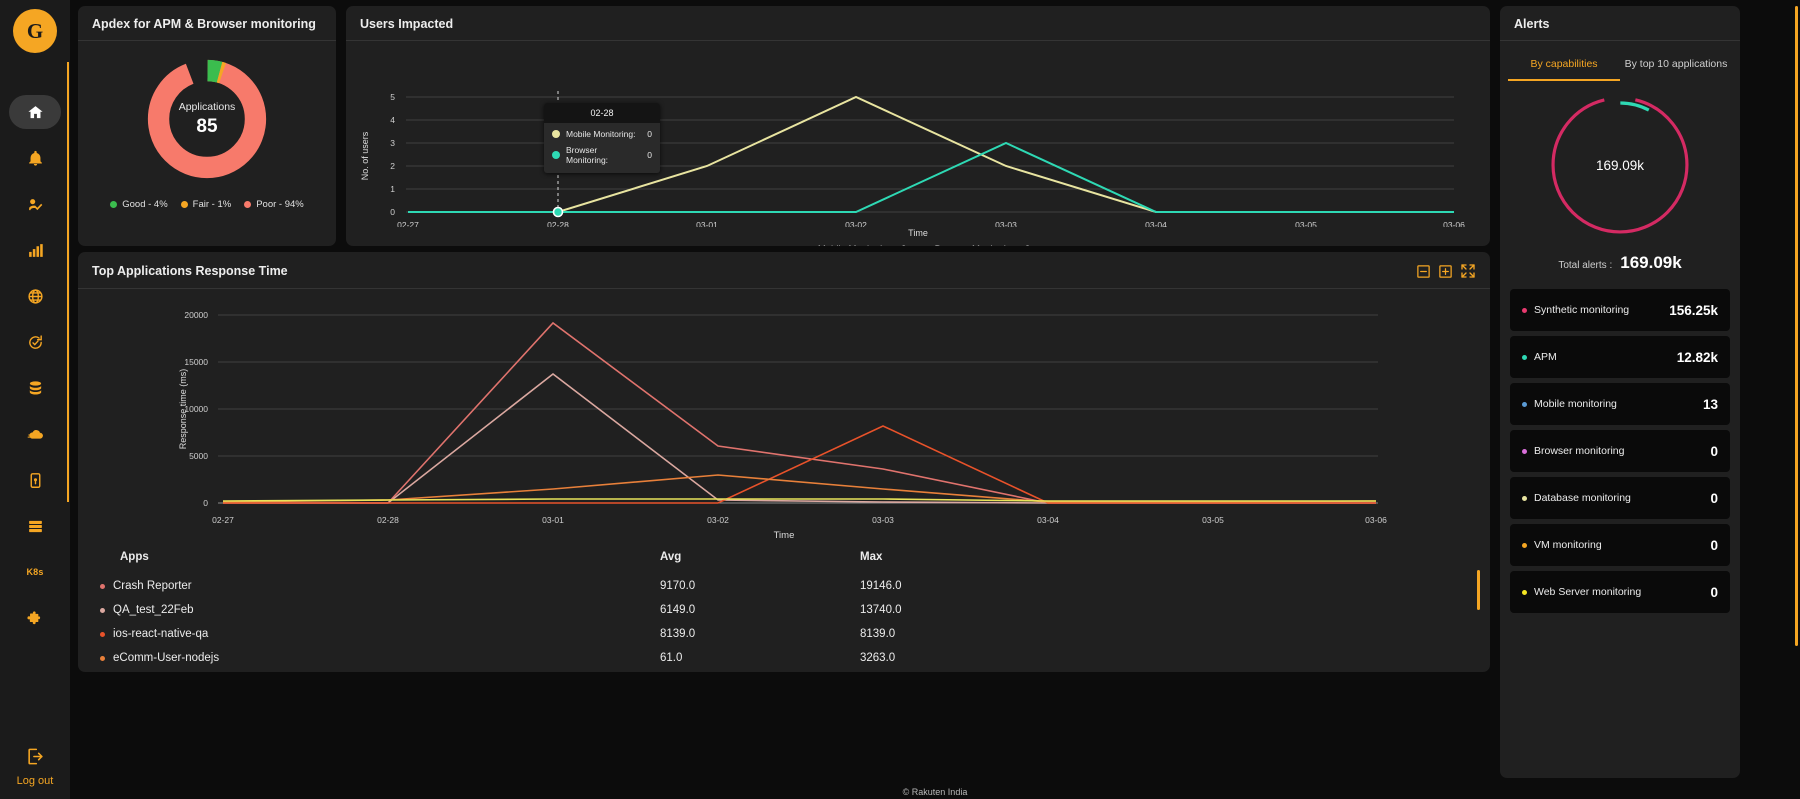 The image size is (1800, 799). Describe the element at coordinates (784, 658) in the screenshot. I see `table-row: eComm-User-nodejs 61.0 3263.0` at that location.